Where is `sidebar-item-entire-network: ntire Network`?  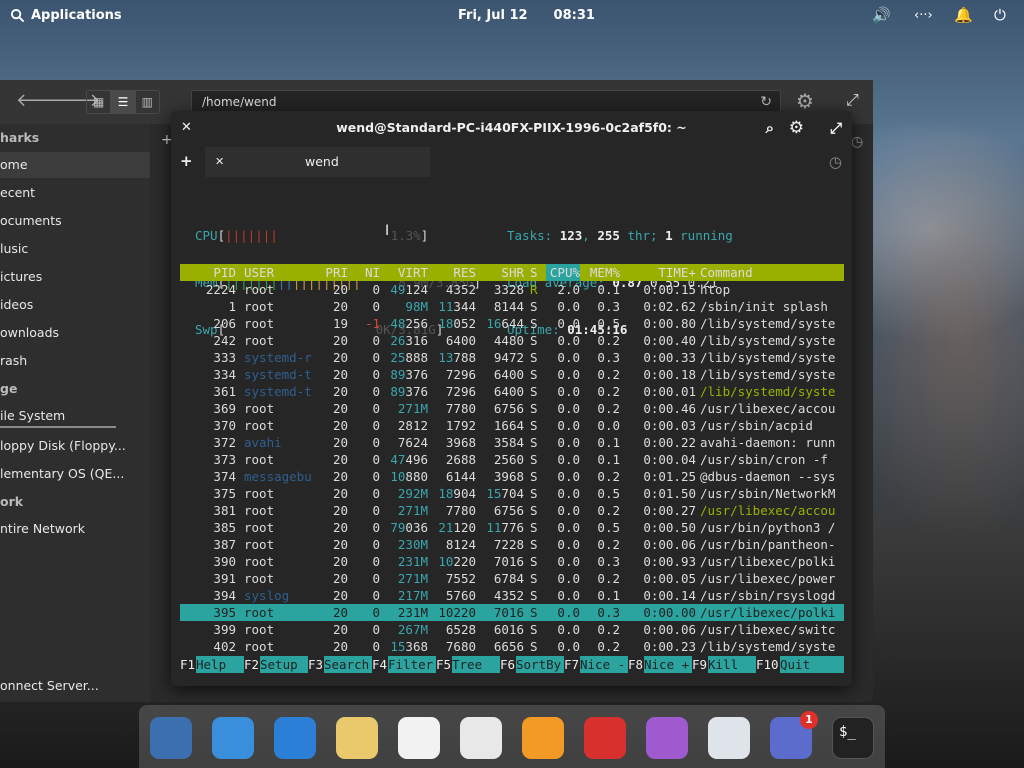 sidebar-item-entire-network: ntire Network is located at coordinates (42, 529).